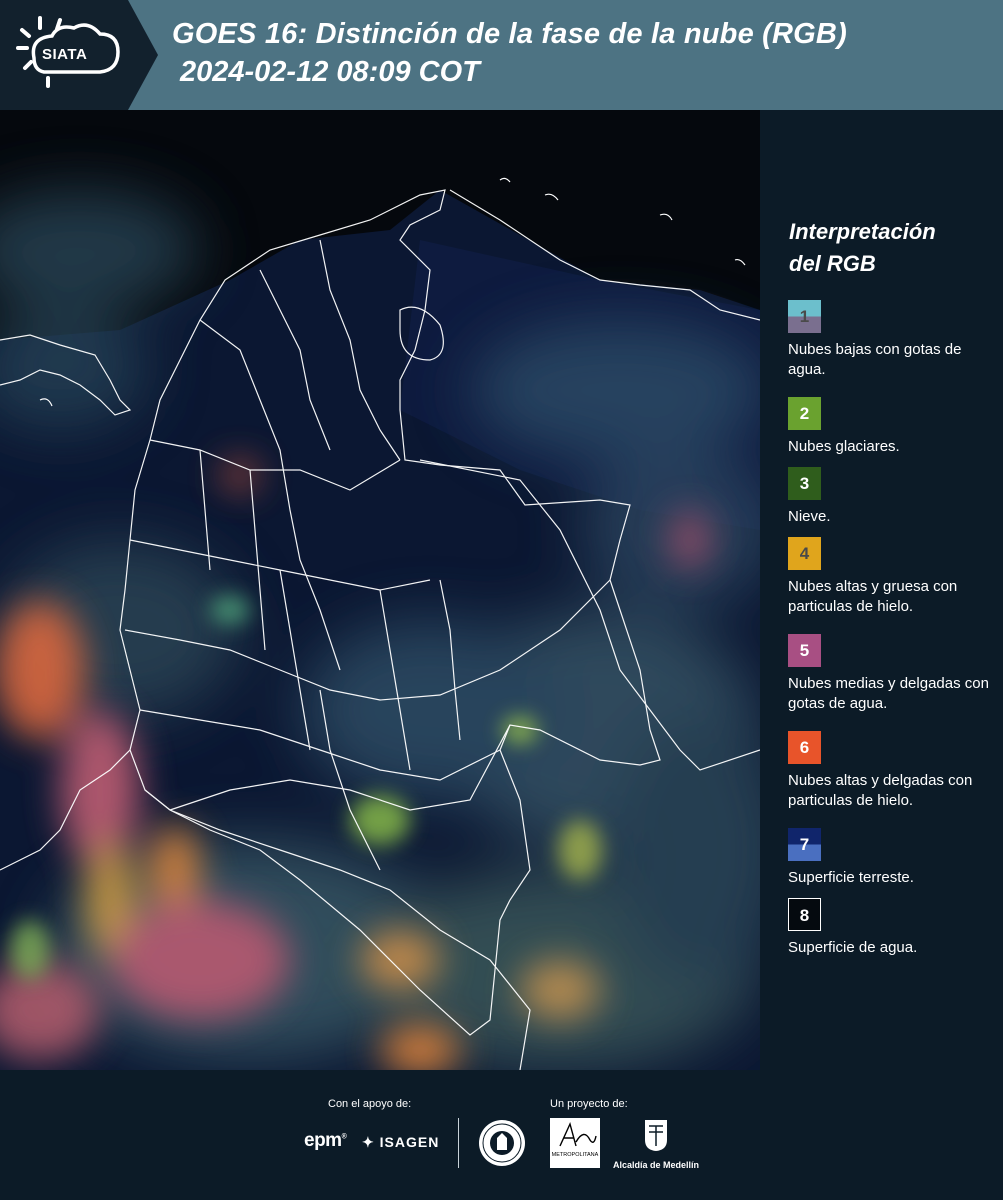  I want to click on legend-number-5: 5, so click(804, 650).